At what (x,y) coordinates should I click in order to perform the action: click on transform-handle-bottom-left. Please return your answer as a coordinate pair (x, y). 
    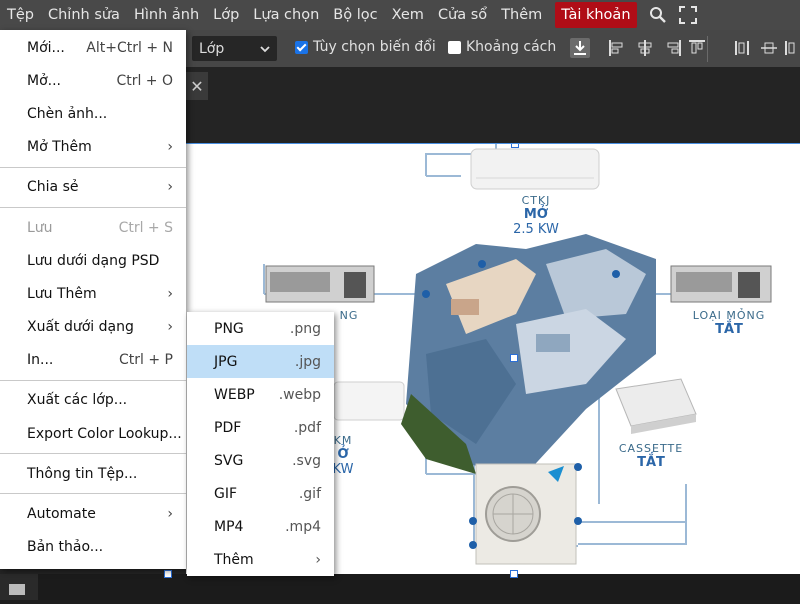
    Looking at the image, I should click on (168, 574).